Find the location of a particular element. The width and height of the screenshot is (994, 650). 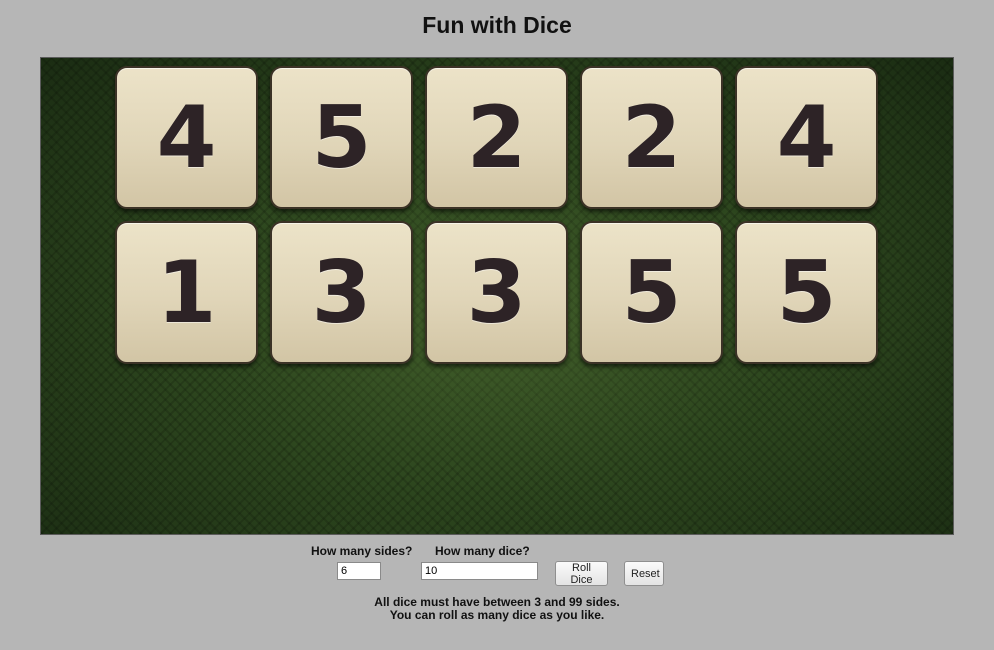

reset-button: Reset is located at coordinates (644, 573).